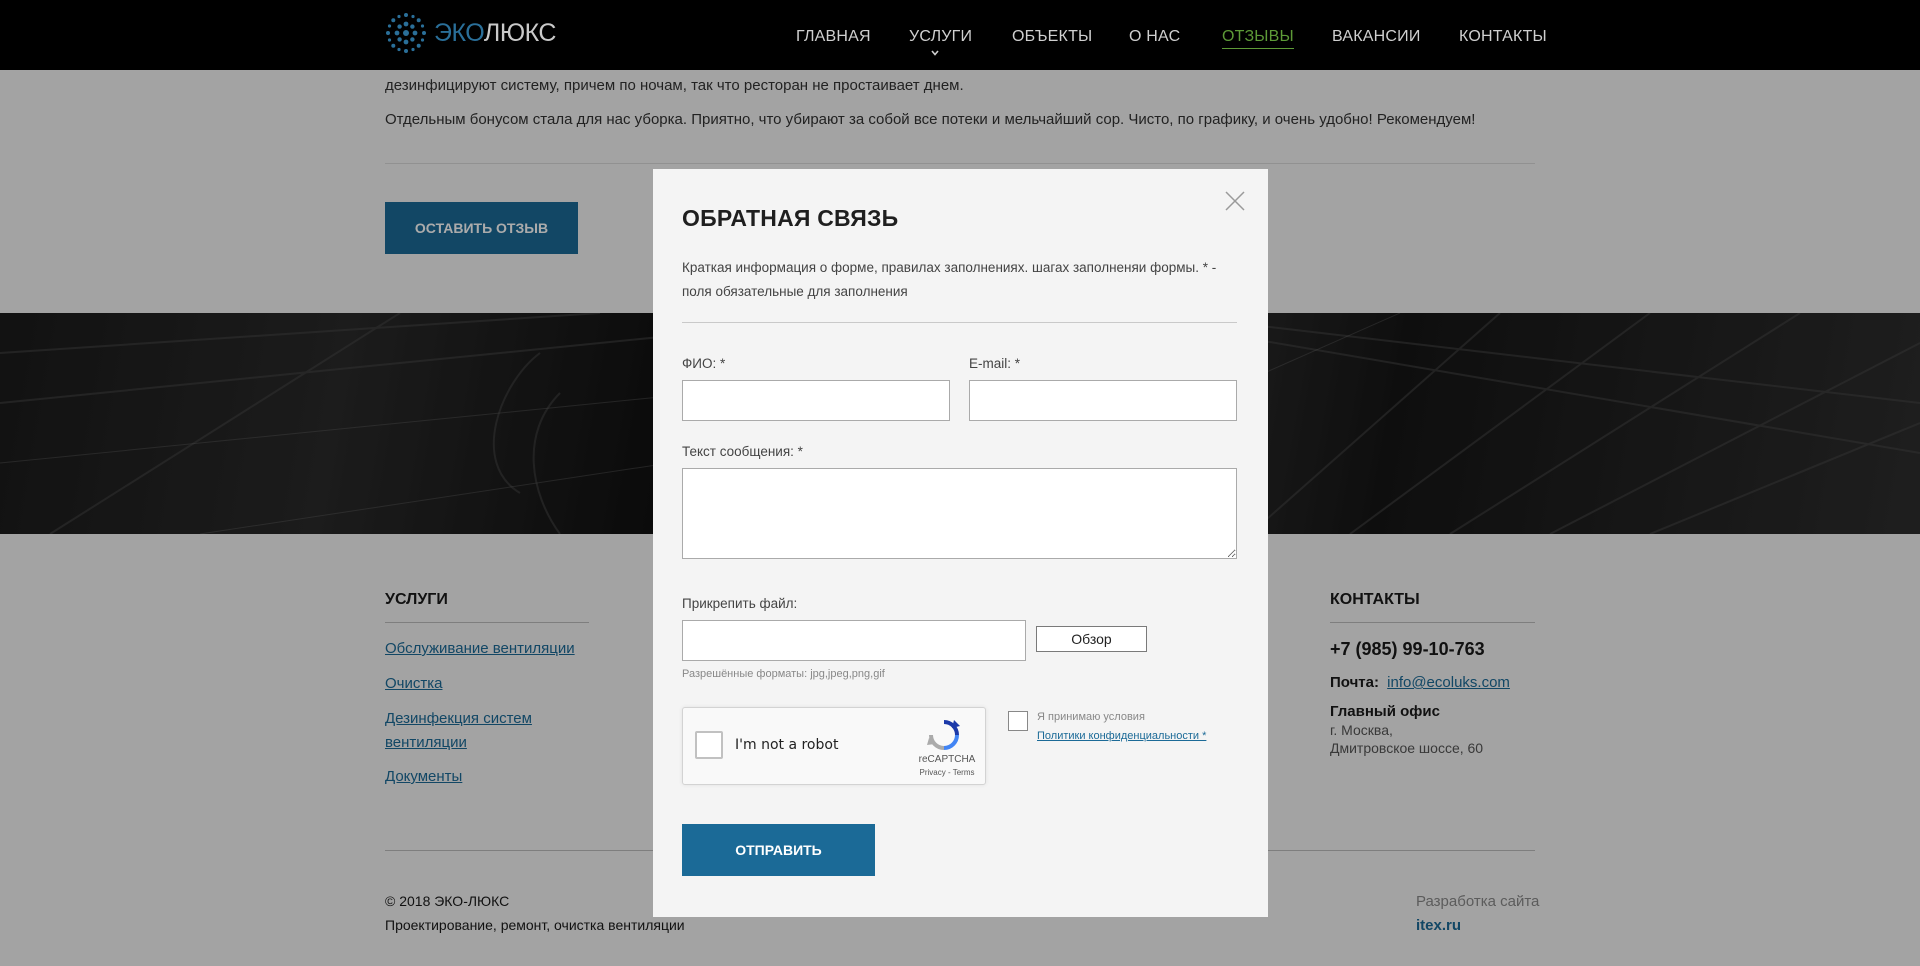 Image resolution: width=1920 pixels, height=966 pixels. Describe the element at coordinates (959, 513) in the screenshot. I see `message-textarea` at that location.